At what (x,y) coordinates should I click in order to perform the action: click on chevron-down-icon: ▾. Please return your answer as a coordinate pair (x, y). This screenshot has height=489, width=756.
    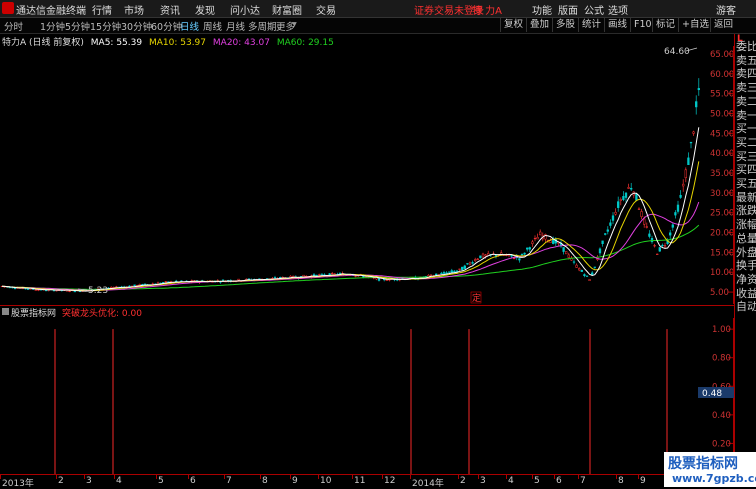
    Looking at the image, I should click on (294, 24).